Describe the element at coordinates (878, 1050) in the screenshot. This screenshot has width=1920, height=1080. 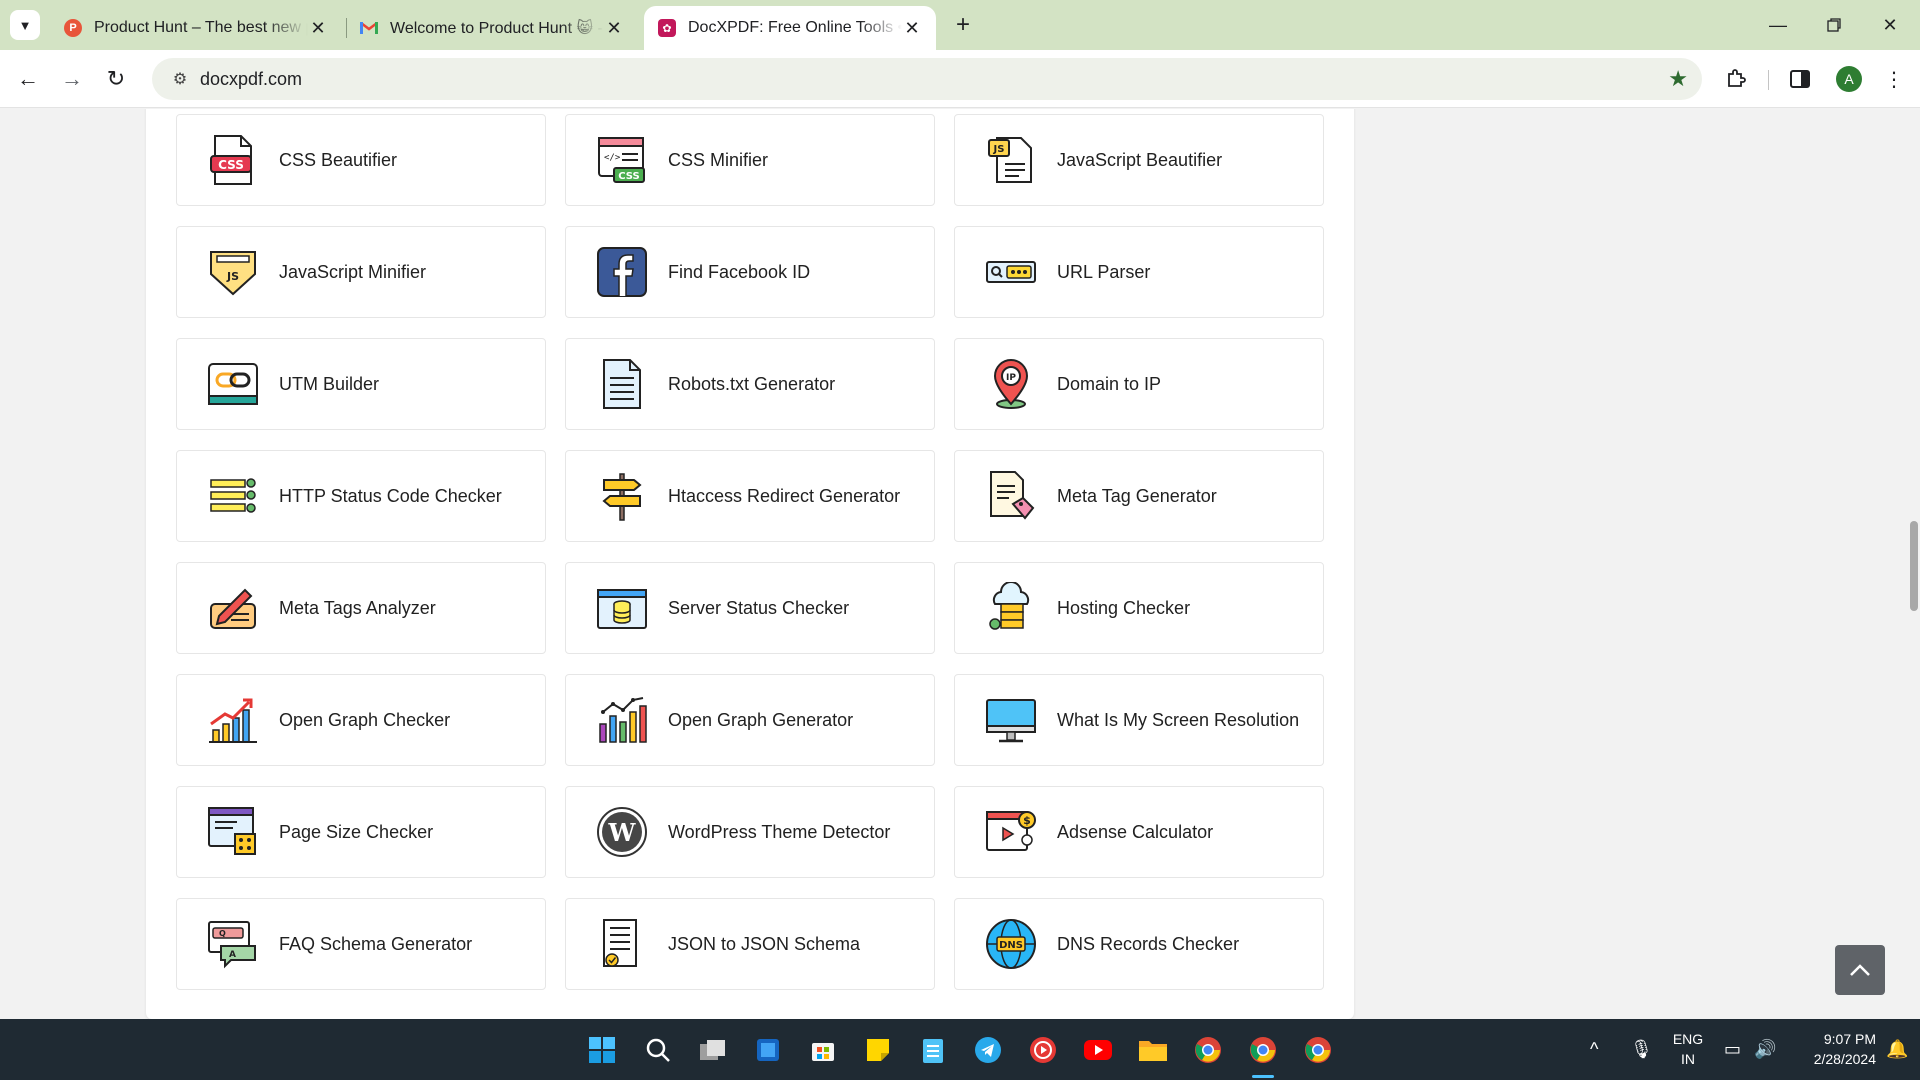
I see `taskbar-app-sticky-notes` at that location.